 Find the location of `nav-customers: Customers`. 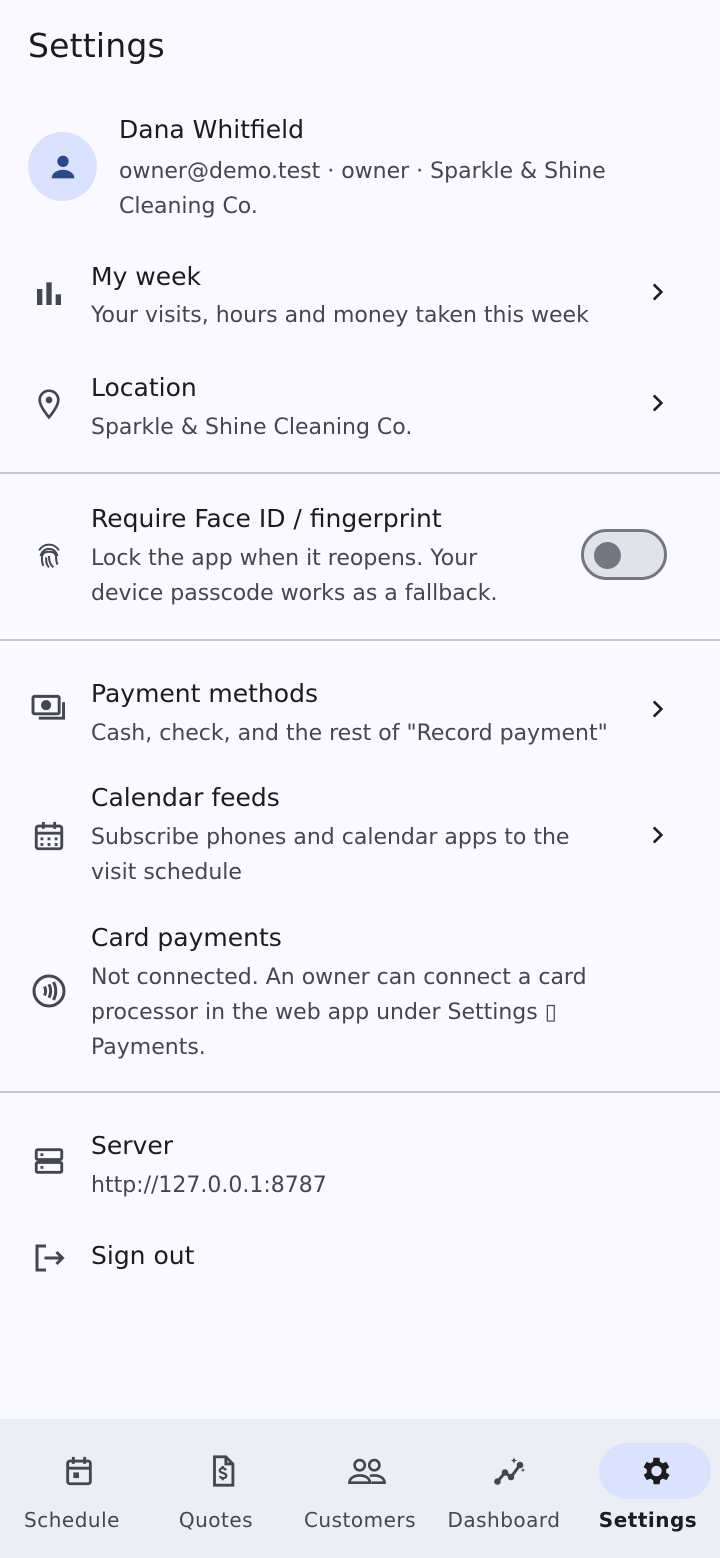

nav-customers: Customers is located at coordinates (360, 1488).